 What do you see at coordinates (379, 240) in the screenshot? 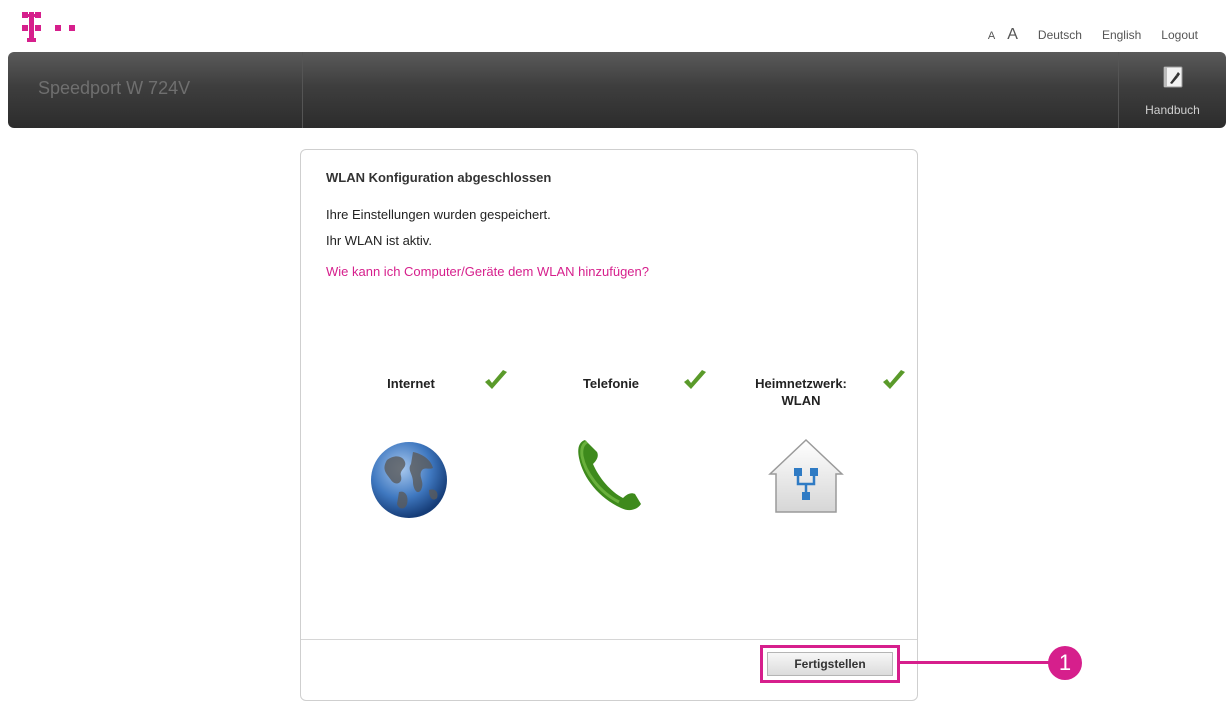
I see `wlan-active-message: Ihr WLAN ist aktiv.` at bounding box center [379, 240].